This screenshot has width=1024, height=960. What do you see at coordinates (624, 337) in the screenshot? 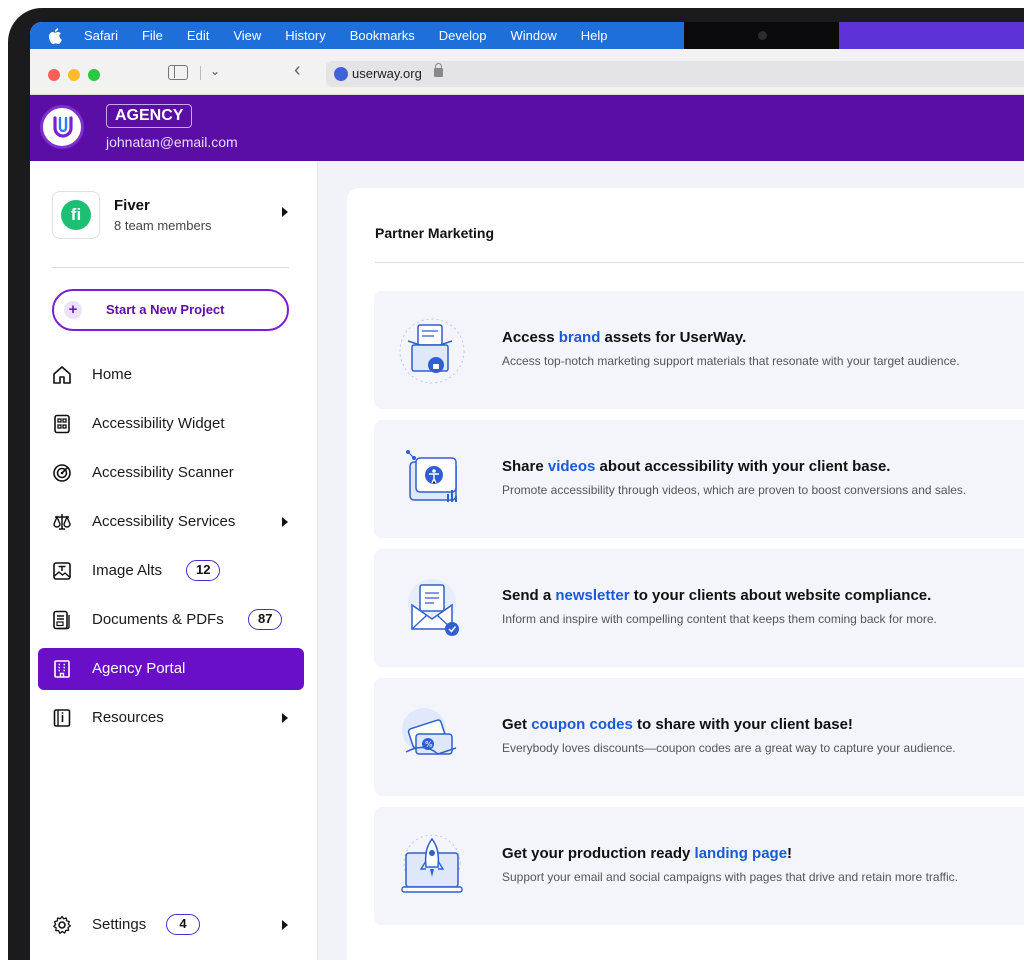
I see `card-title: Access brand assets for UserWay.` at bounding box center [624, 337].